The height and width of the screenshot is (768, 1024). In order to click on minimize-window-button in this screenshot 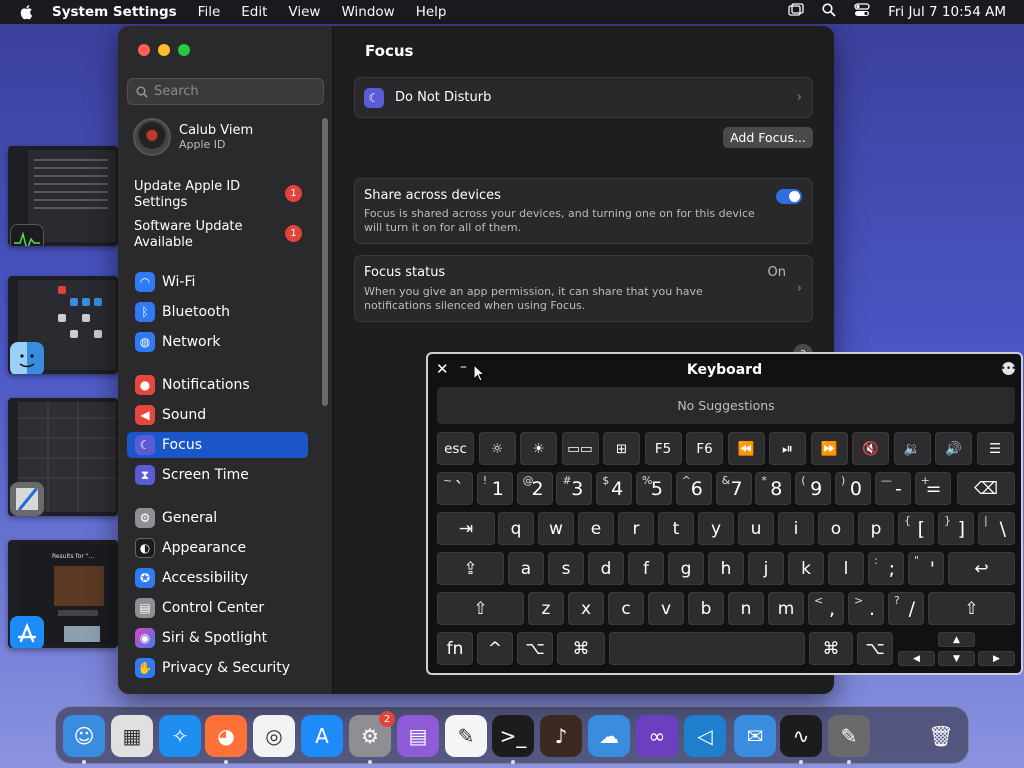, I will do `click(164, 50)`.